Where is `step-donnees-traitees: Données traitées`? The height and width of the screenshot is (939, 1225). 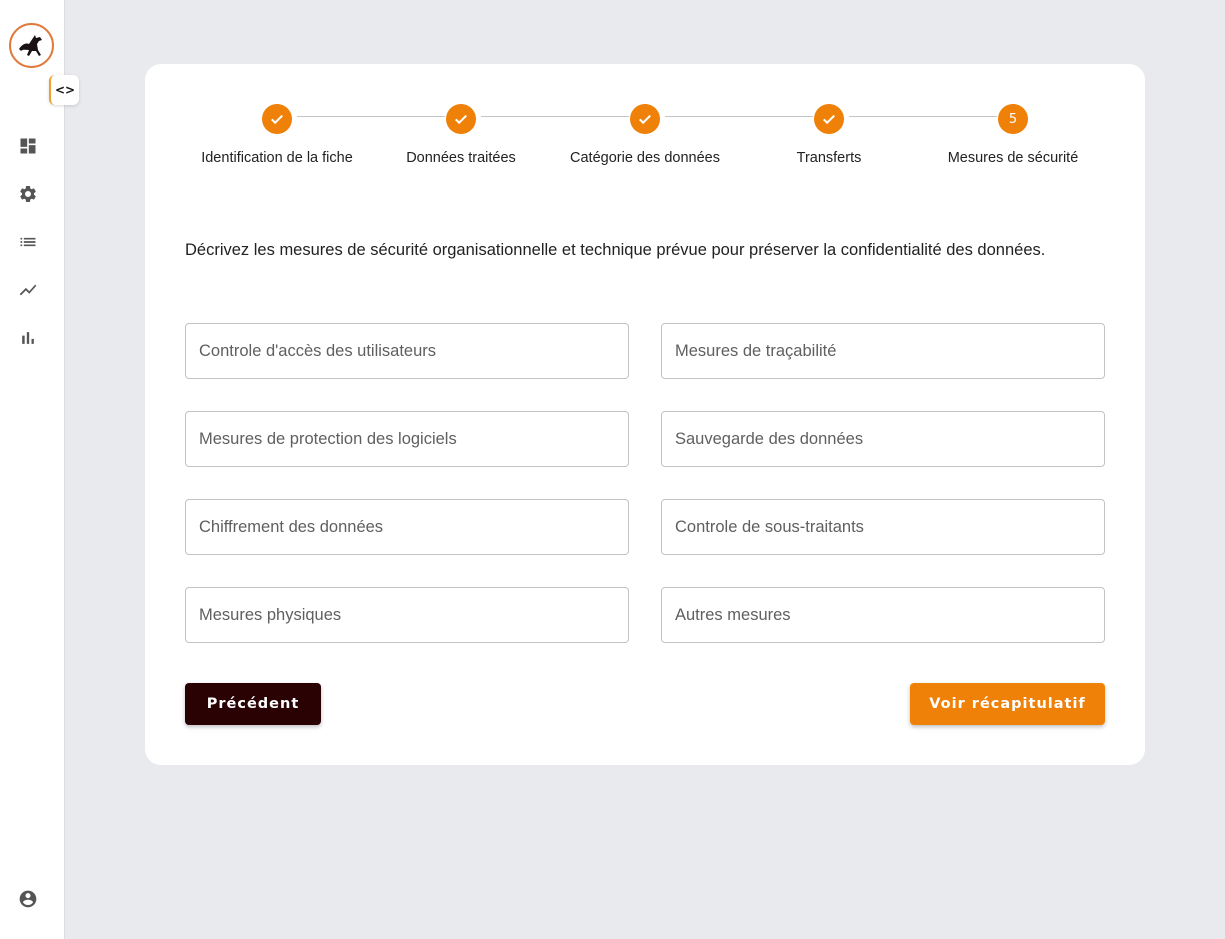
step-donnees-traitees: Données traitées is located at coordinates (461, 136).